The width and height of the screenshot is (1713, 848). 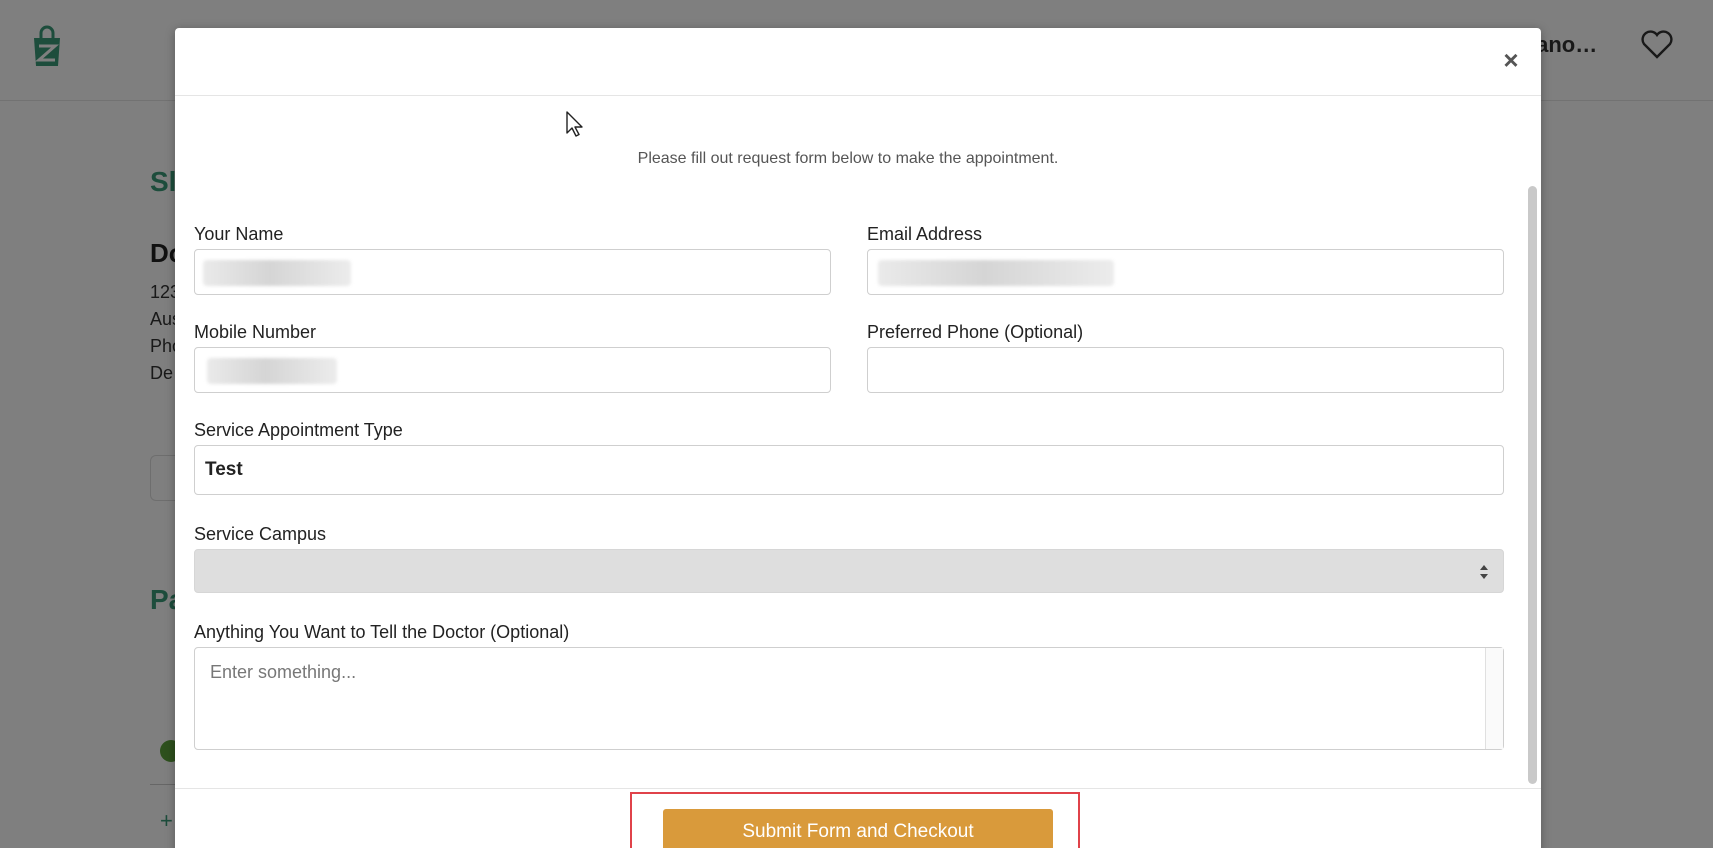 What do you see at coordinates (858, 828) in the screenshot?
I see `submit-checkout-button: Submit Form and Checkout` at bounding box center [858, 828].